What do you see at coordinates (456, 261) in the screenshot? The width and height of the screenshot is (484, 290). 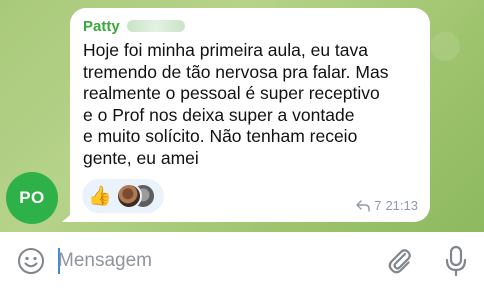 I see `microphone-icon` at bounding box center [456, 261].